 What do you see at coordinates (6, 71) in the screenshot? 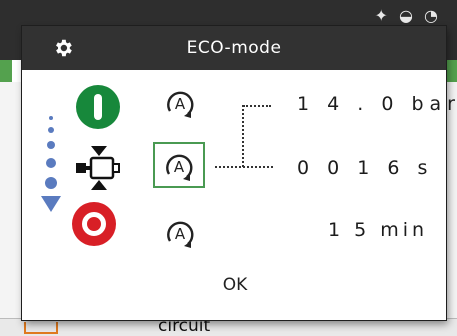
I see `app-status-strip-left` at bounding box center [6, 71].